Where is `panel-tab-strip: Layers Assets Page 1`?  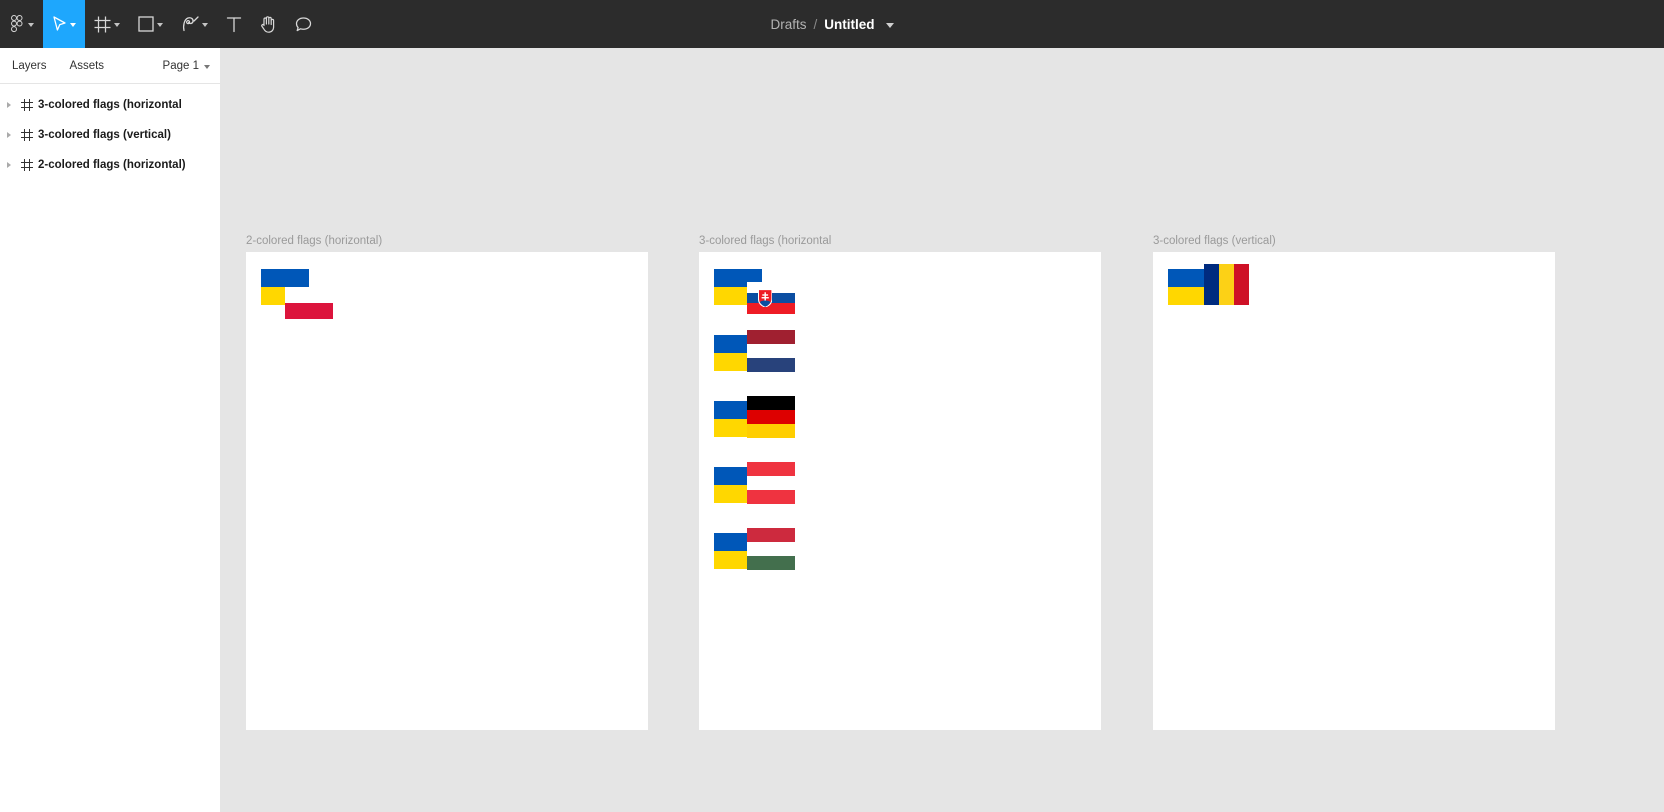 panel-tab-strip: Layers Assets Page 1 is located at coordinates (110, 66).